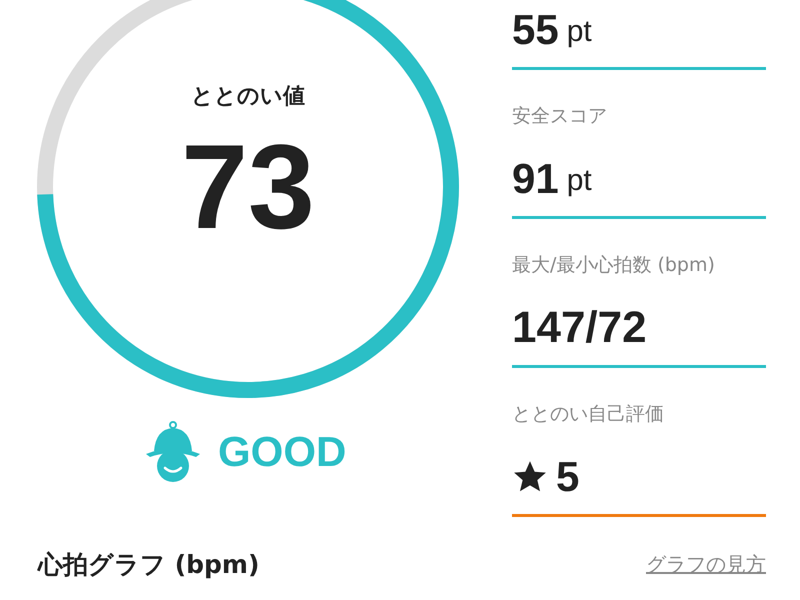 The image size is (800, 600). Describe the element at coordinates (560, 116) in the screenshot. I see `metric-label: 安全スコア` at that location.